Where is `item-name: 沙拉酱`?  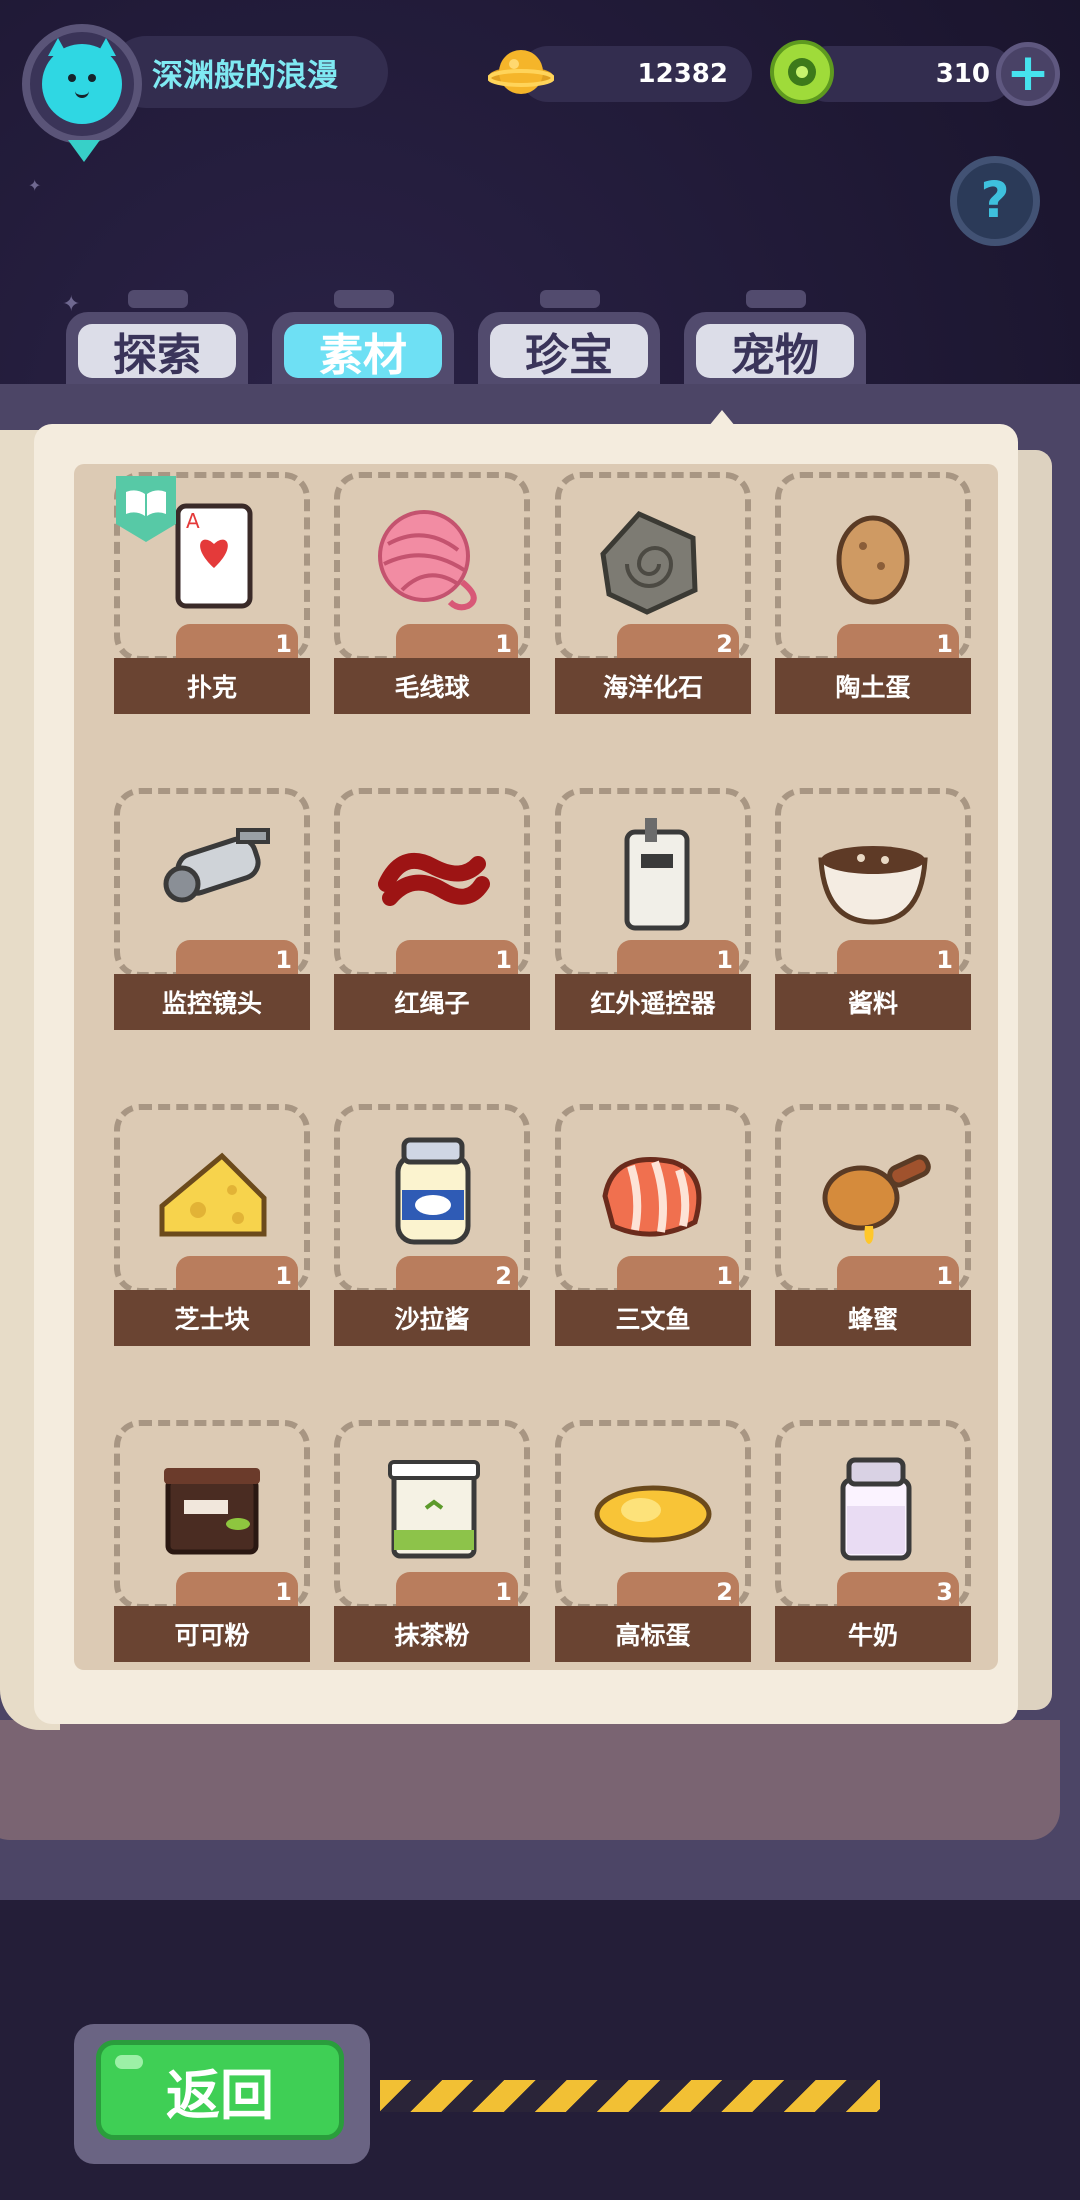
item-name: 沙拉酱 is located at coordinates (432, 1318).